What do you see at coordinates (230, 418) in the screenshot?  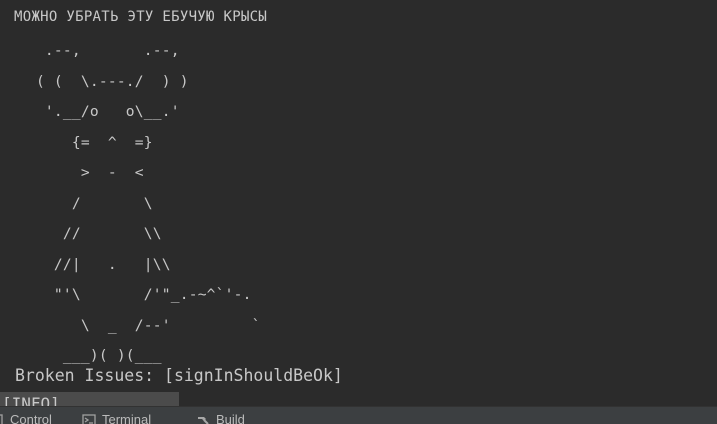 I see `tab-build-label: Build` at bounding box center [230, 418].